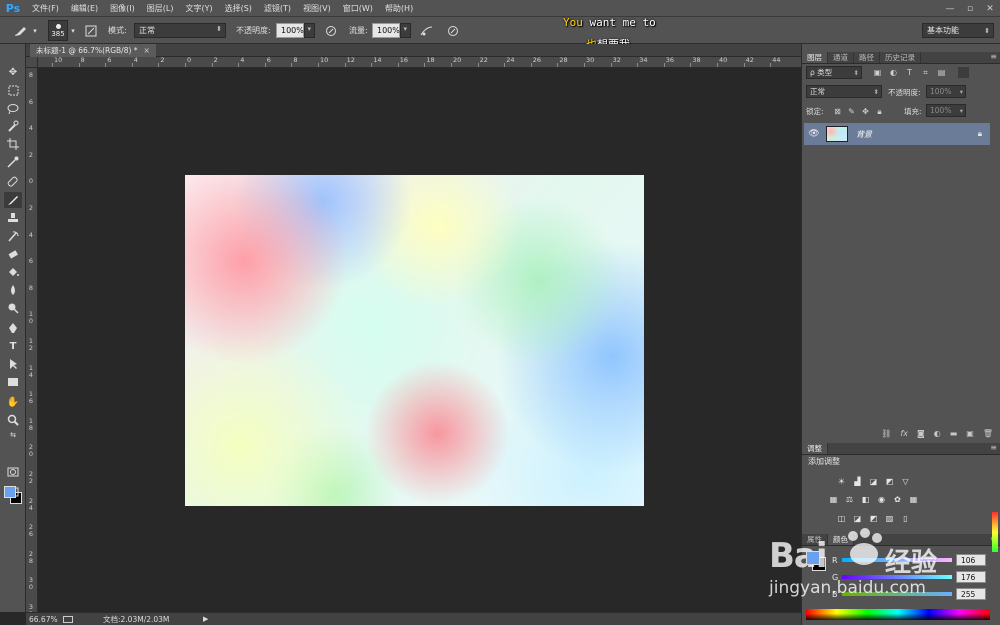  Describe the element at coordinates (904, 433) in the screenshot. I see `layer-style-icon: fx` at that location.